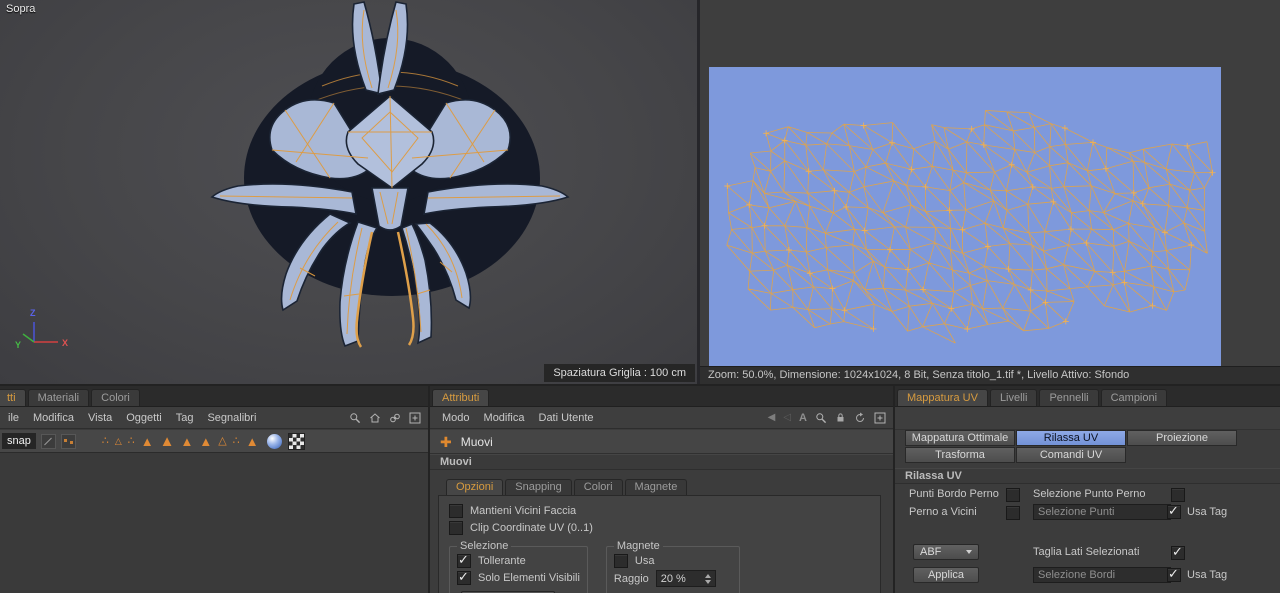 This screenshot has width=1280, height=593. Describe the element at coordinates (598, 487) in the screenshot. I see `tab-colori-opt: Colori` at that location.